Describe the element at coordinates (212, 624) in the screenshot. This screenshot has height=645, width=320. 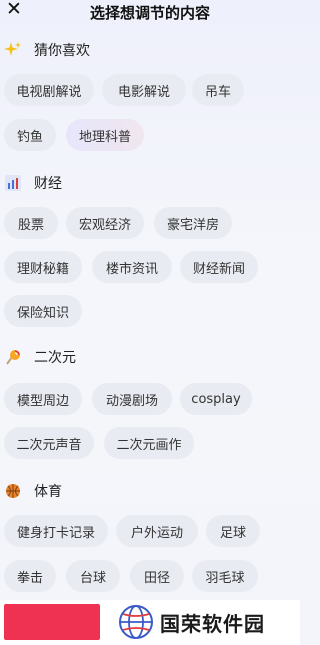
I see `watermark-text: 国荣软件园` at that location.